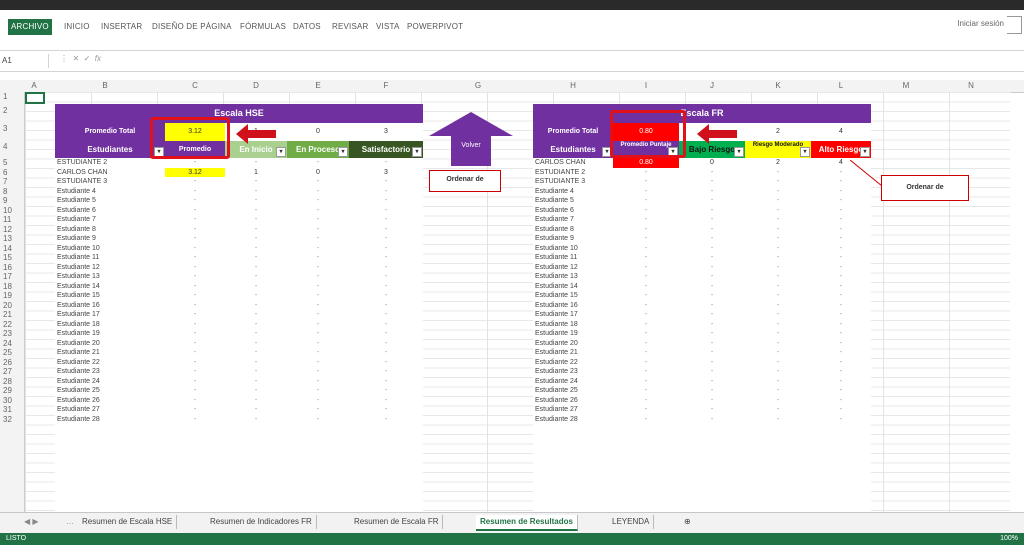  I want to click on hse-count-satisfactorio: 3, so click(386, 132).